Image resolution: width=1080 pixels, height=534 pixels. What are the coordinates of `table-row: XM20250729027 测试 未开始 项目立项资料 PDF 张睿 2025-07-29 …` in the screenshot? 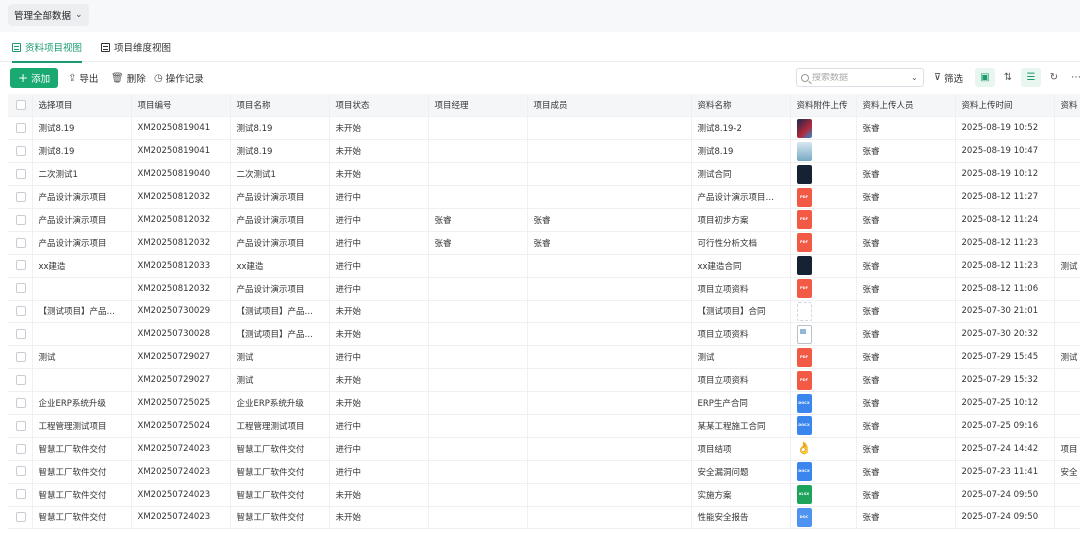 It's located at (544, 380).